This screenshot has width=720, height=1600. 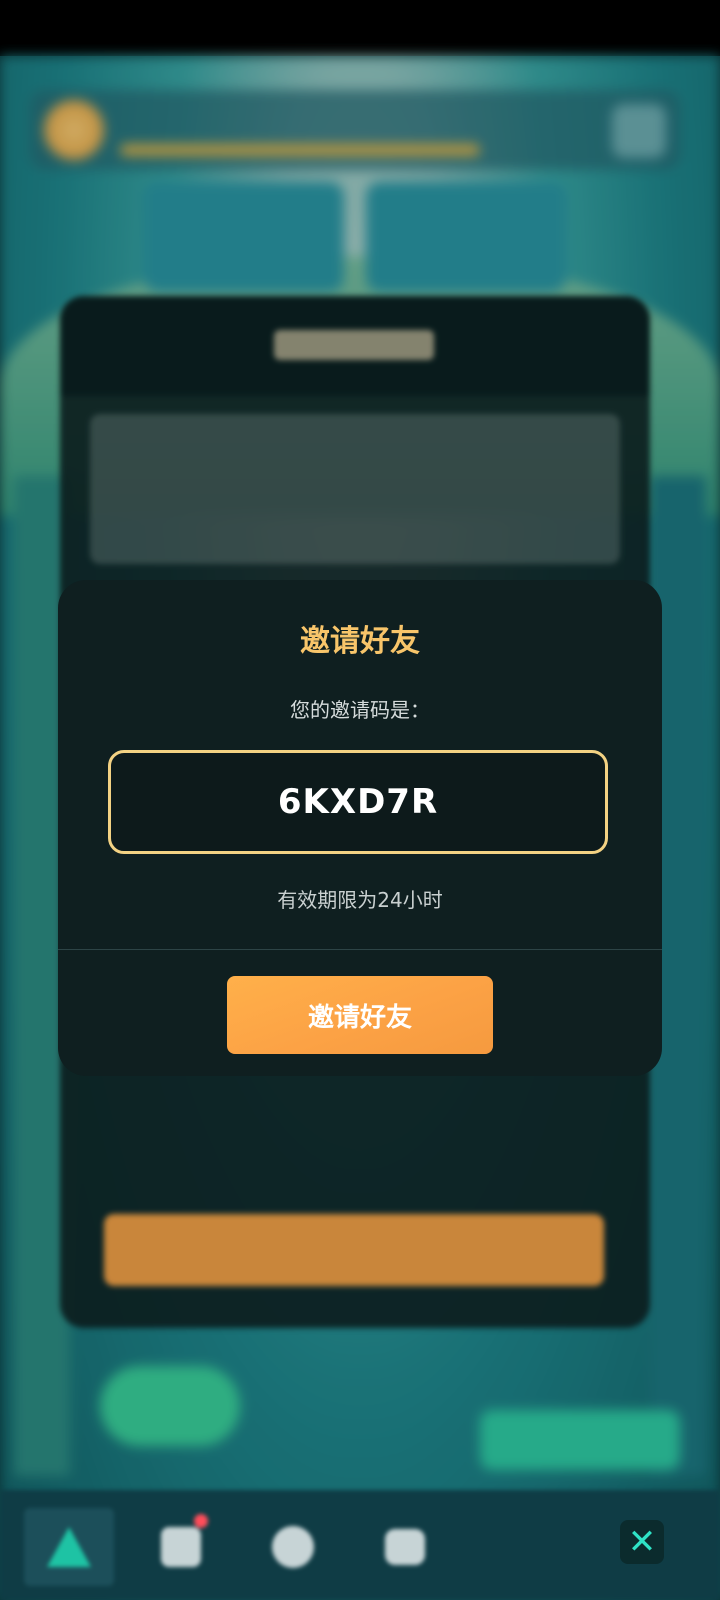 I want to click on invite-friends-button: 邀请好友, so click(x=360, y=1015).